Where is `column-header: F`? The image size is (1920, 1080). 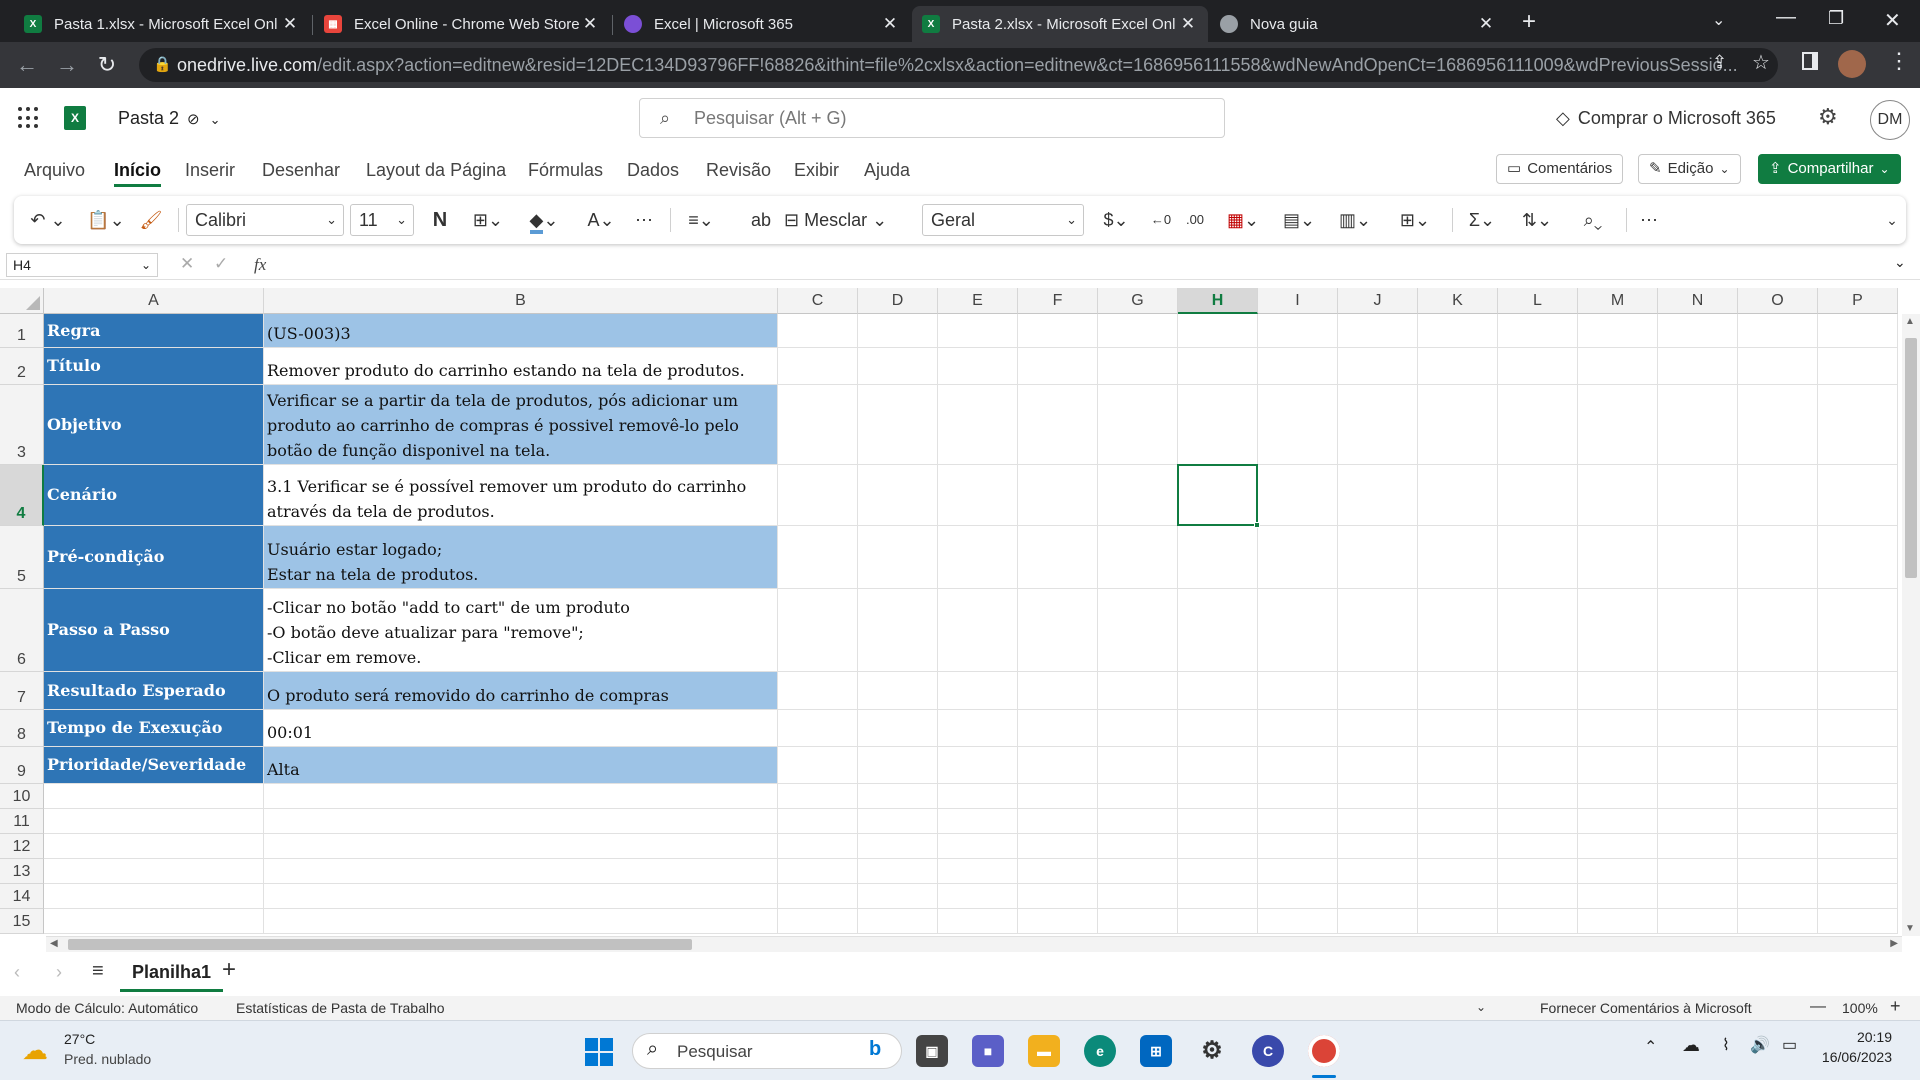
column-header: F is located at coordinates (1058, 301).